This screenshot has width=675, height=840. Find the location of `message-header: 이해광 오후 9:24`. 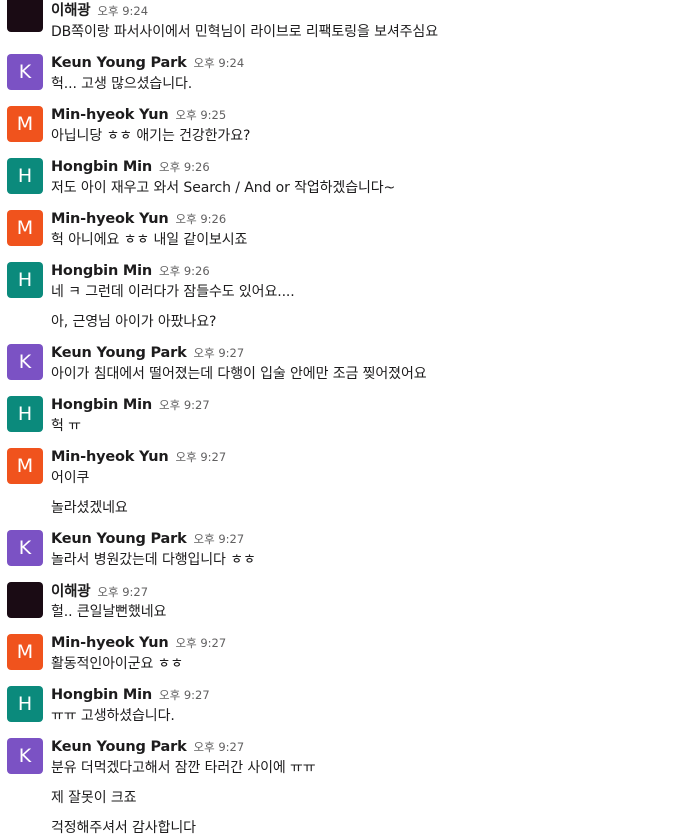

message-header: 이해광 오후 9:24 is located at coordinates (99, 10).